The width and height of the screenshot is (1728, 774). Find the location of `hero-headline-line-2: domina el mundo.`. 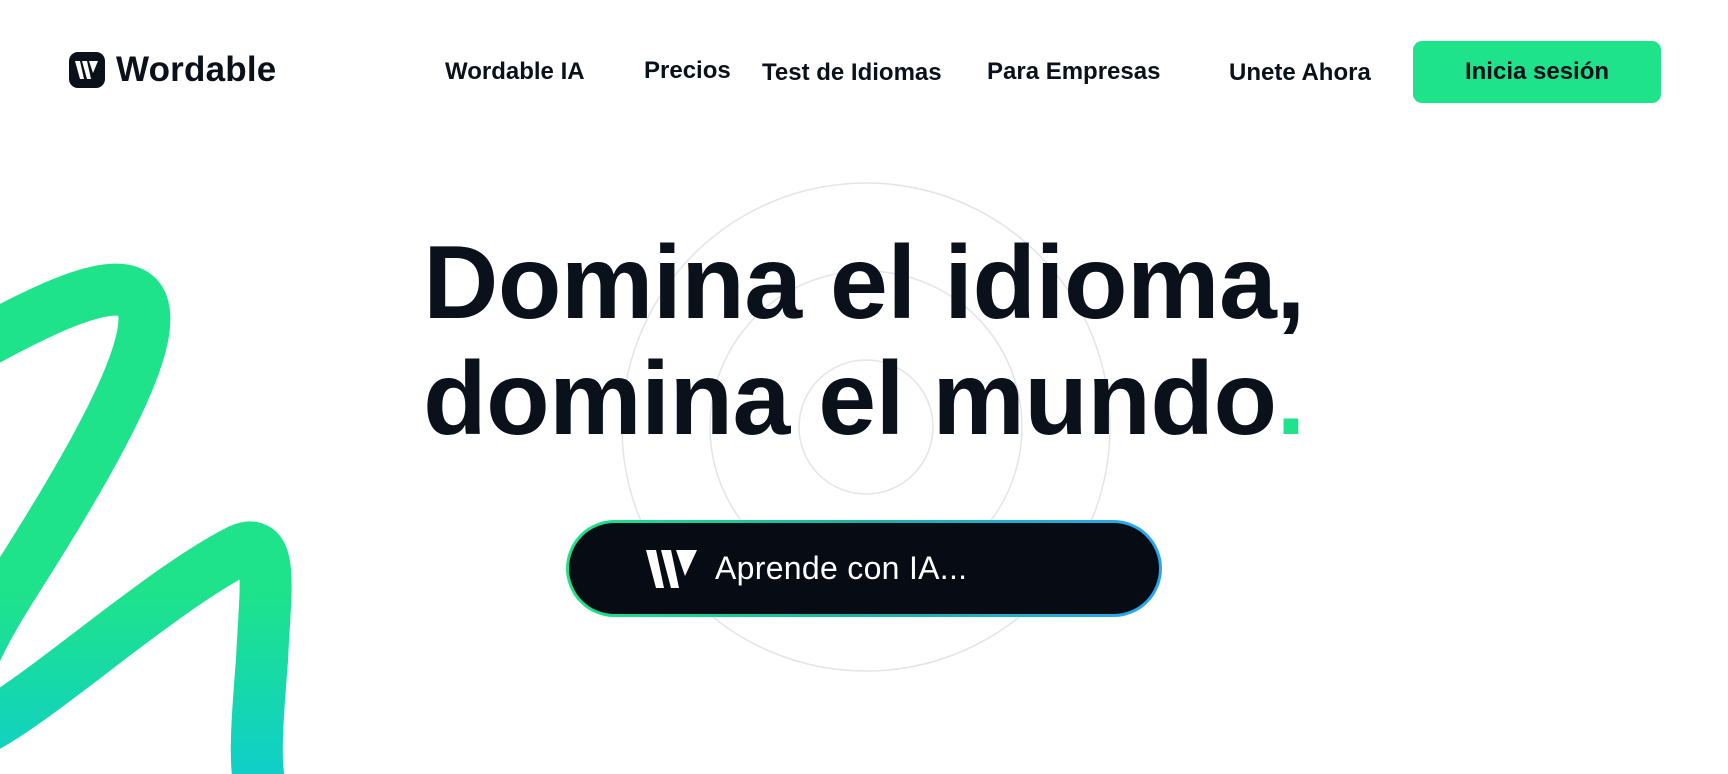

hero-headline-line-2: domina el mundo. is located at coordinates (864, 399).